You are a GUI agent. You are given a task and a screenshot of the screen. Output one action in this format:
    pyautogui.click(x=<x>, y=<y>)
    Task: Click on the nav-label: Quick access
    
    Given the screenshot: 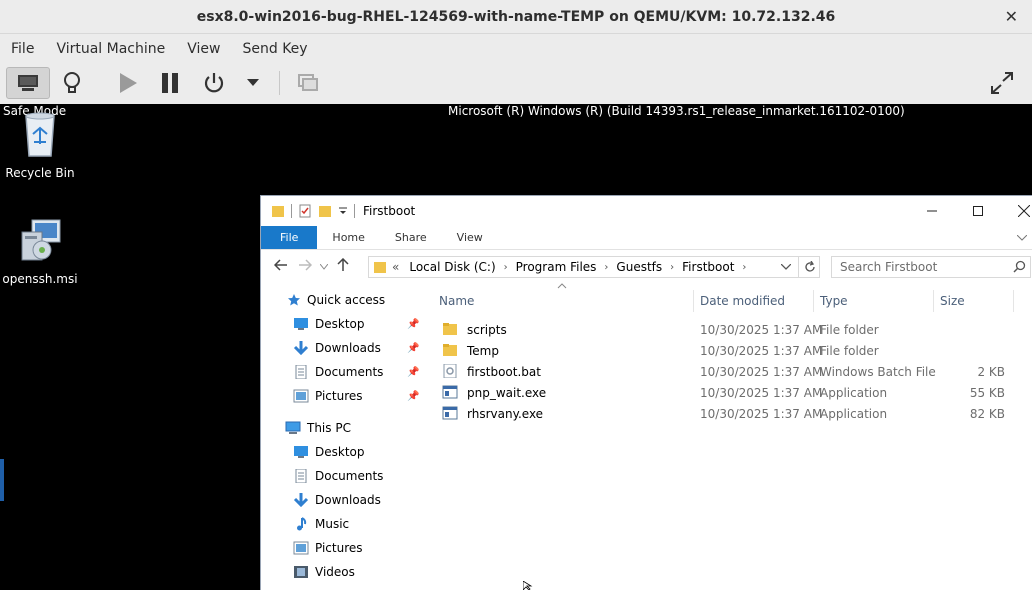 What is the action you would take?
    pyautogui.click(x=346, y=300)
    